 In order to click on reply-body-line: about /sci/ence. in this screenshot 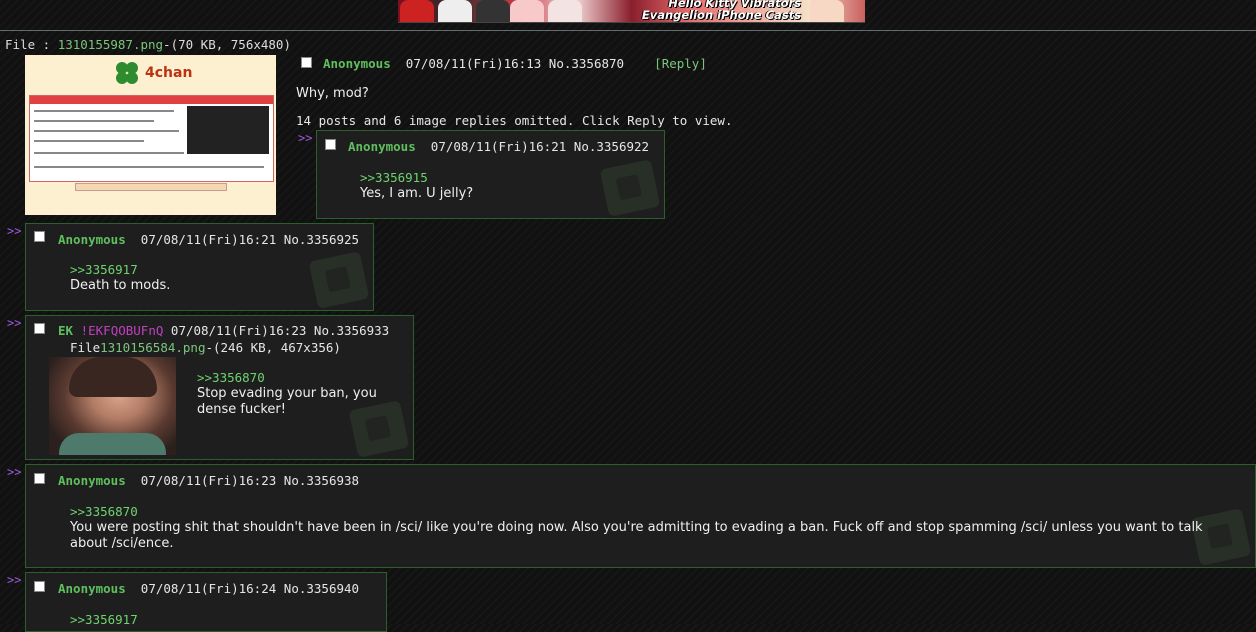, I will do `click(122, 543)`.